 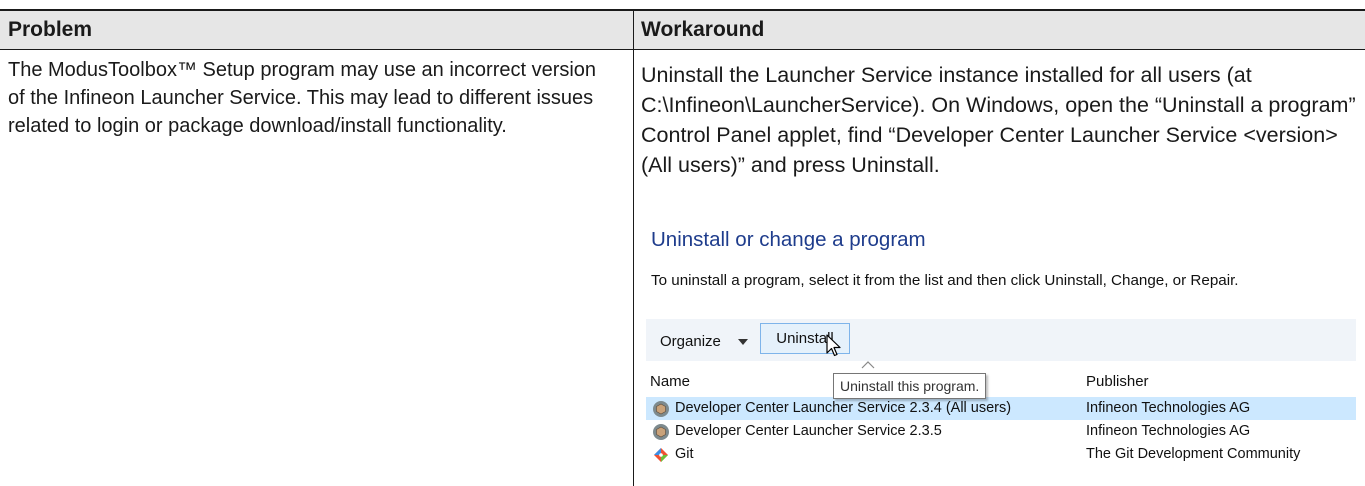 I want to click on table-header-row: Problem Workaround, so click(x=682, y=30).